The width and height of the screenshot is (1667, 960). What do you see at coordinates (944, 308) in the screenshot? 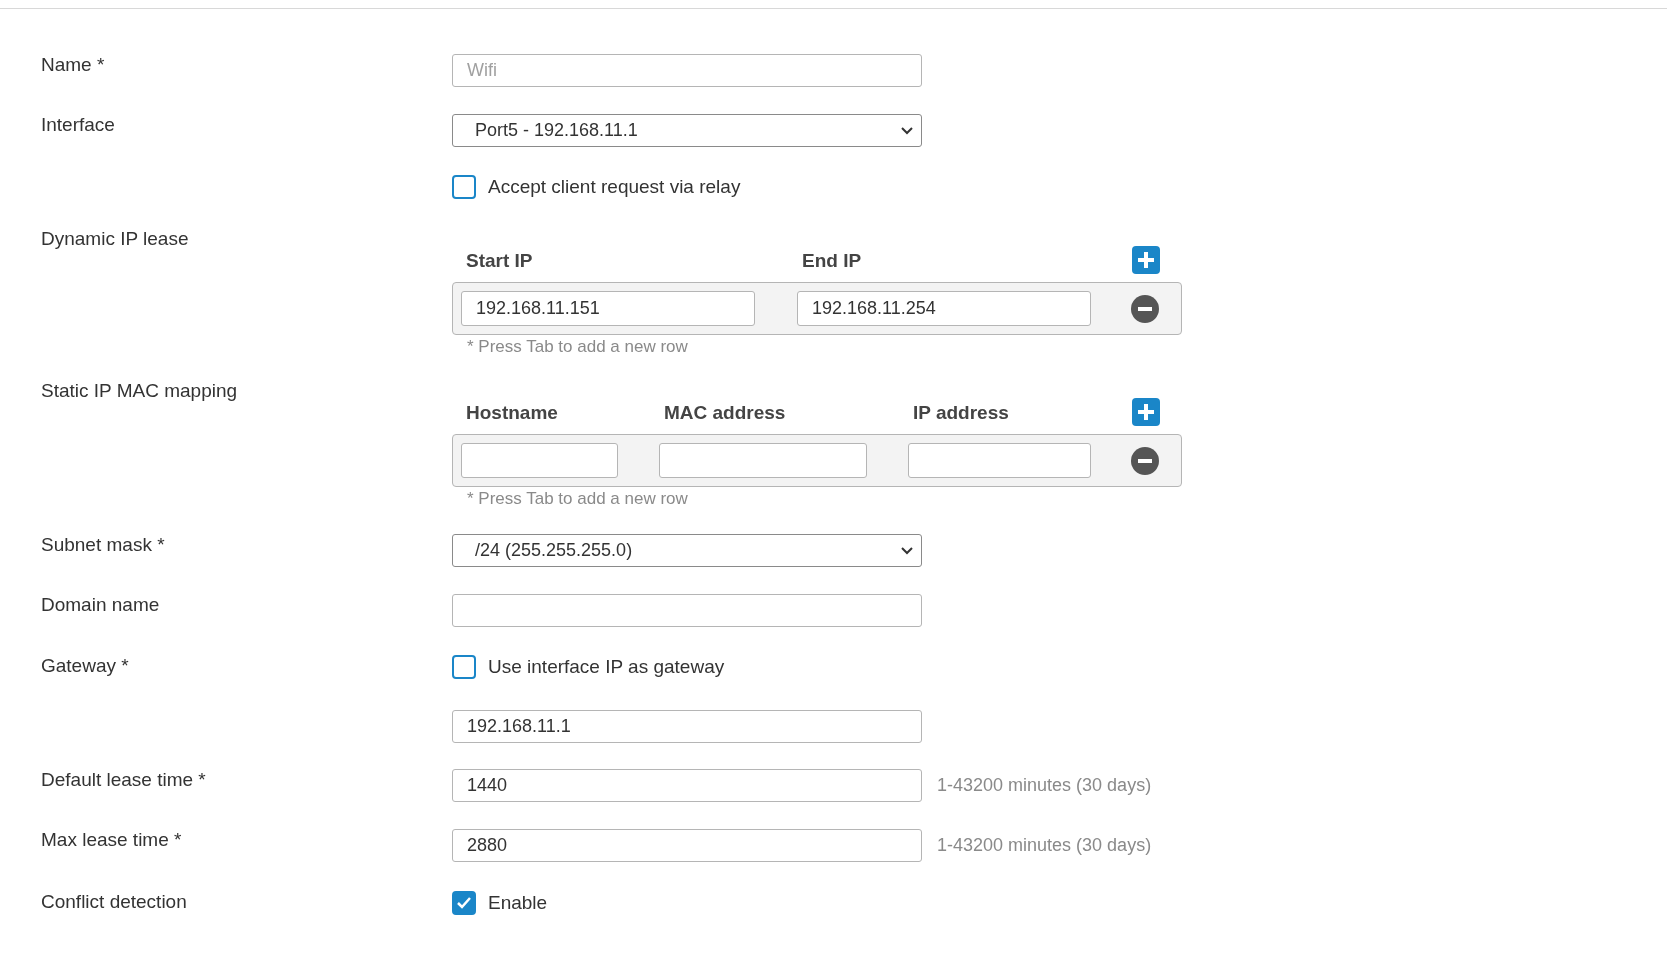
I see `text-field: 192.168.11.254` at bounding box center [944, 308].